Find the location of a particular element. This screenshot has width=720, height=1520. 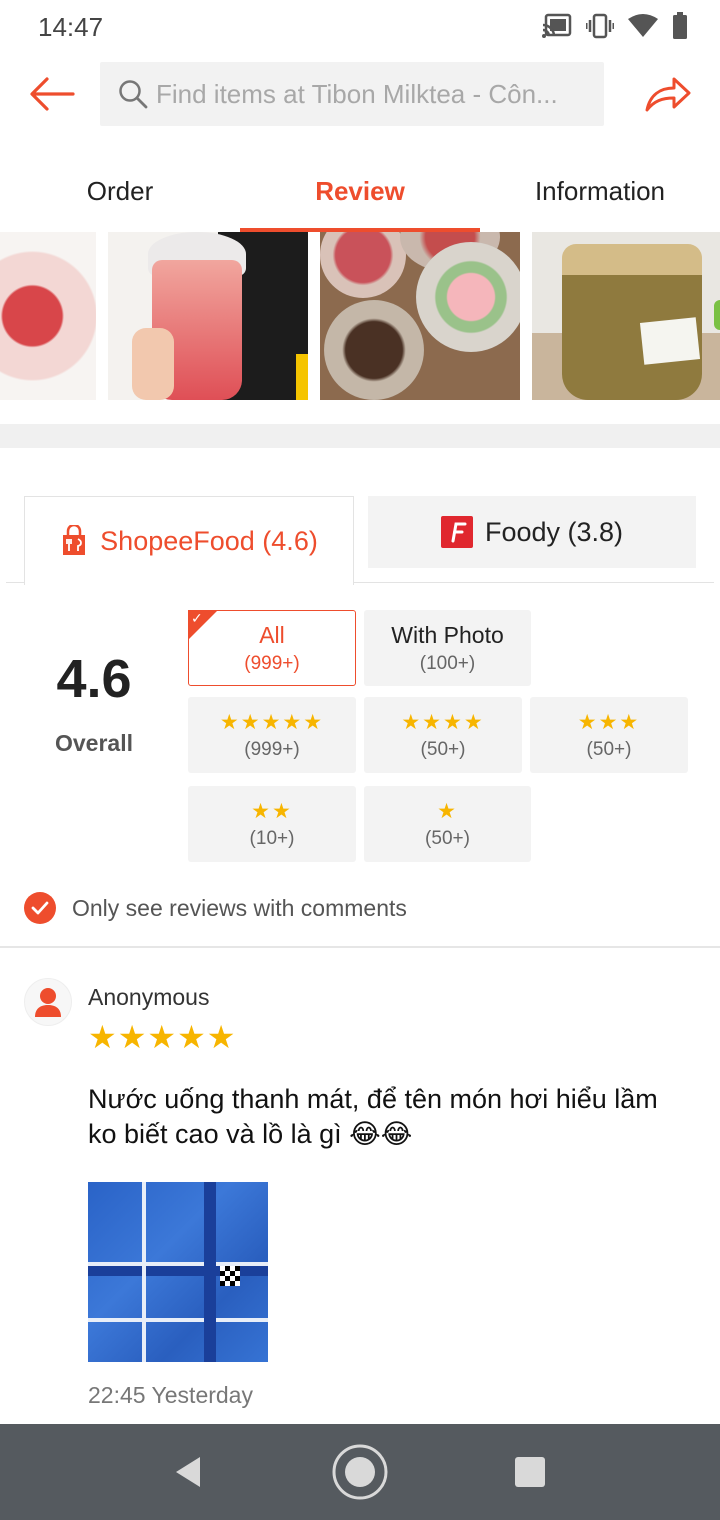

tab-shopeefood: ShopeeFood (4.6) is located at coordinates (189, 540).